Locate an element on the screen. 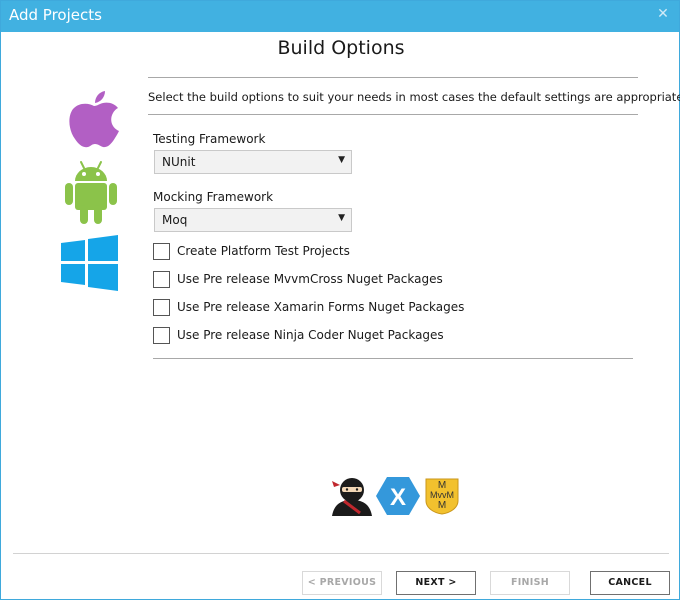  testing-framework-value: NUnit is located at coordinates (179, 162).